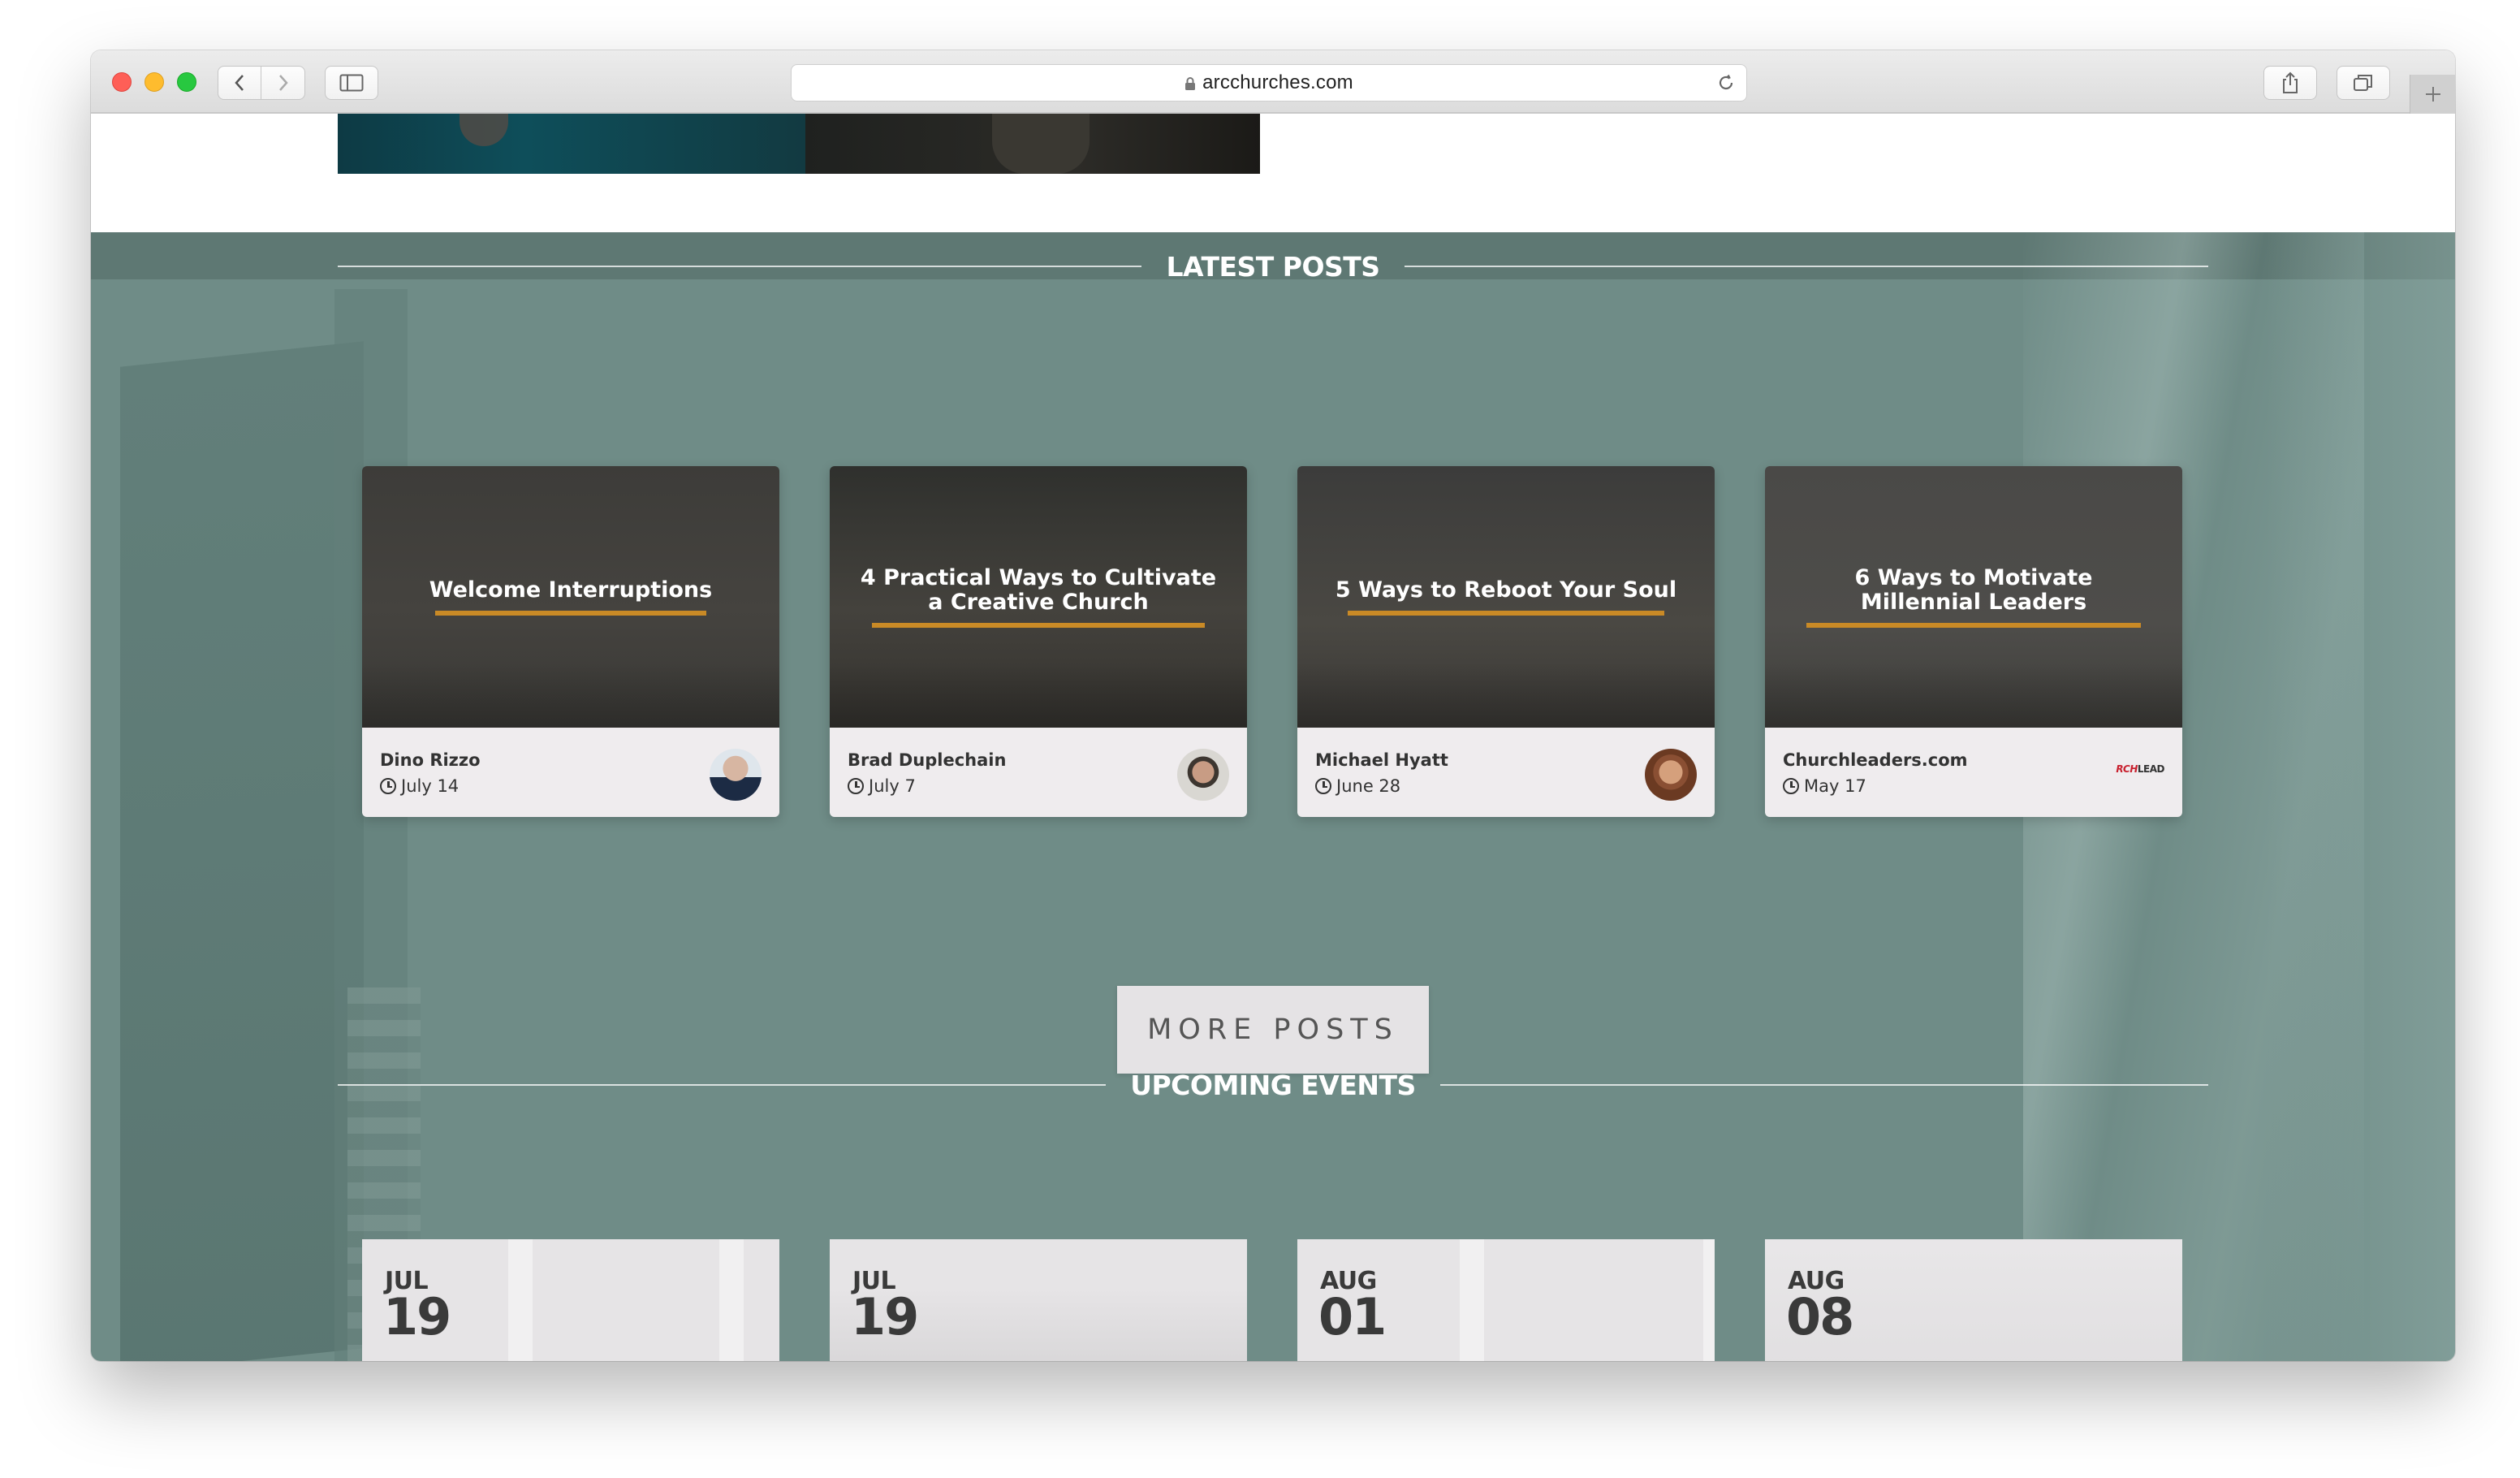 This screenshot has height=1478, width=2520. I want to click on post-image: 6 Ways to Motivate Millennial Leaders, so click(1974, 597).